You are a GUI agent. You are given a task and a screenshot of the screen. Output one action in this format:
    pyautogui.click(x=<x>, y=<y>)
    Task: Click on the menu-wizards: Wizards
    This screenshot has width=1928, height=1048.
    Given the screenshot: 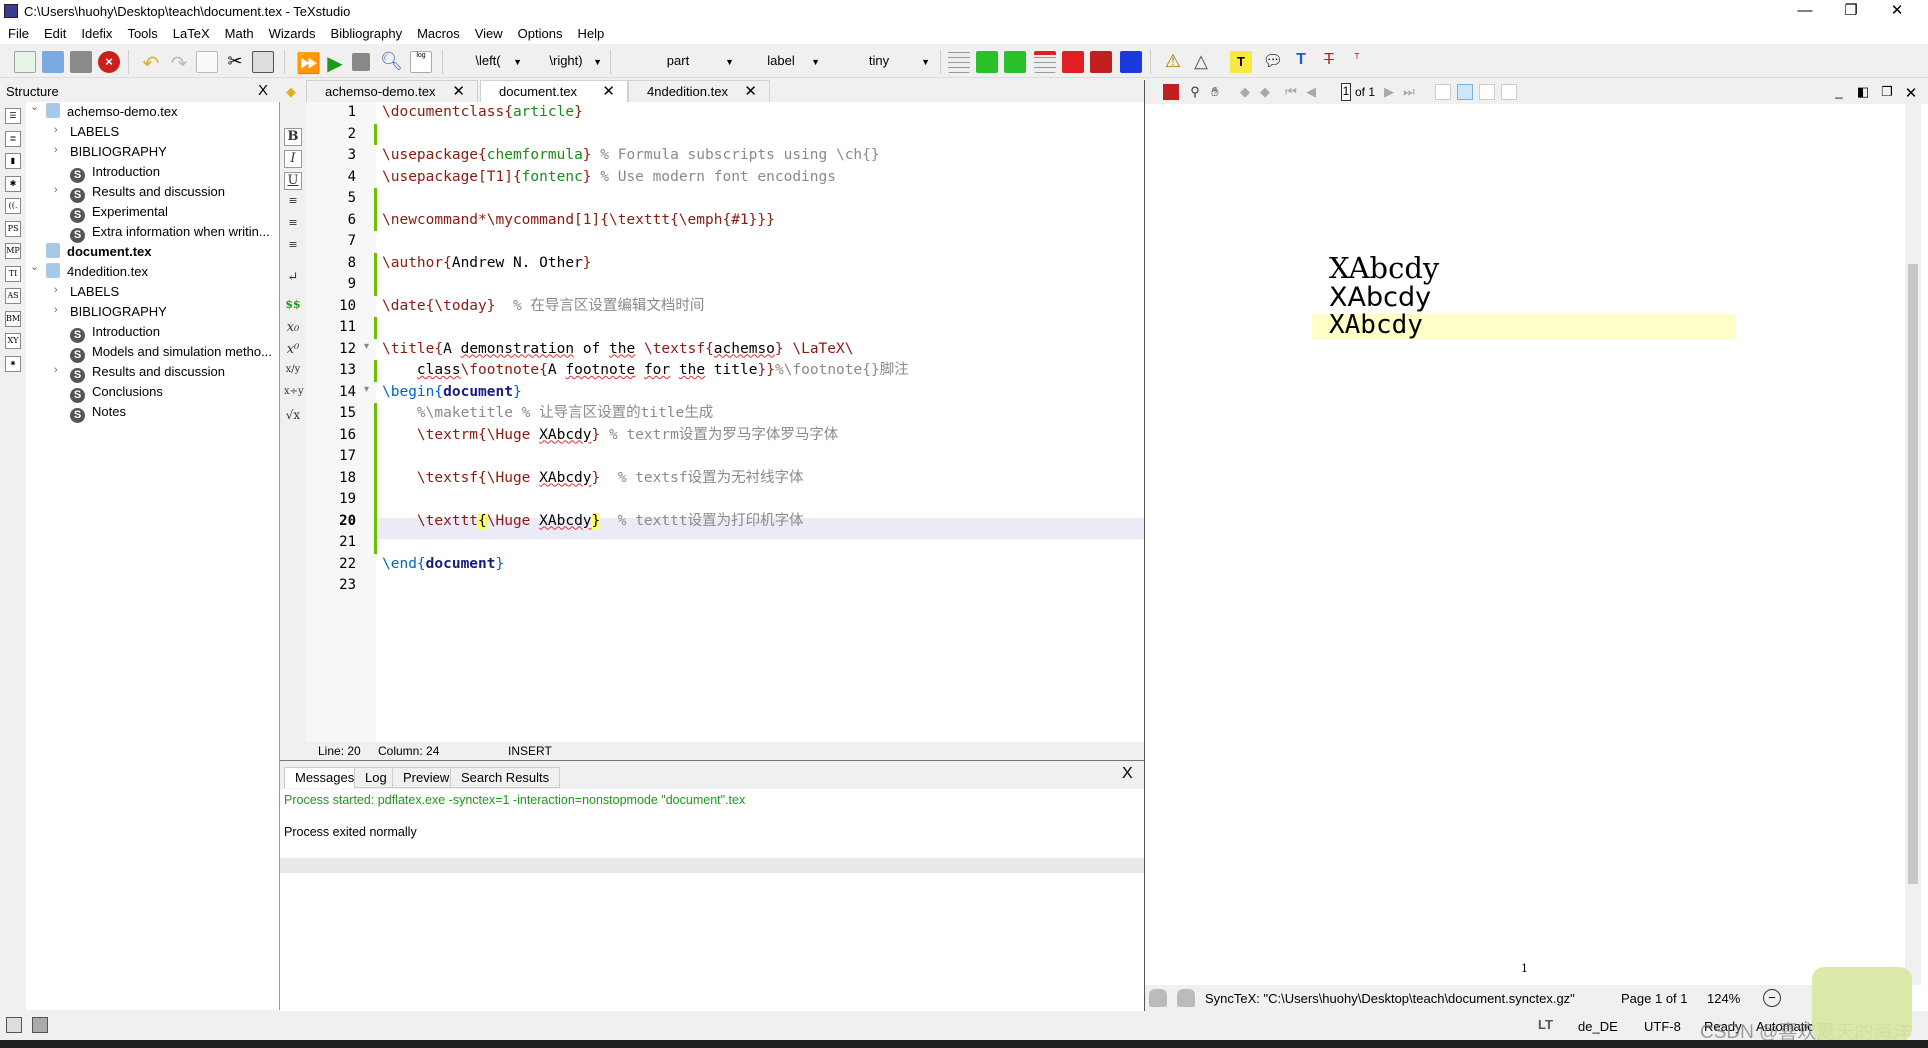 What is the action you would take?
    pyautogui.click(x=297, y=34)
    